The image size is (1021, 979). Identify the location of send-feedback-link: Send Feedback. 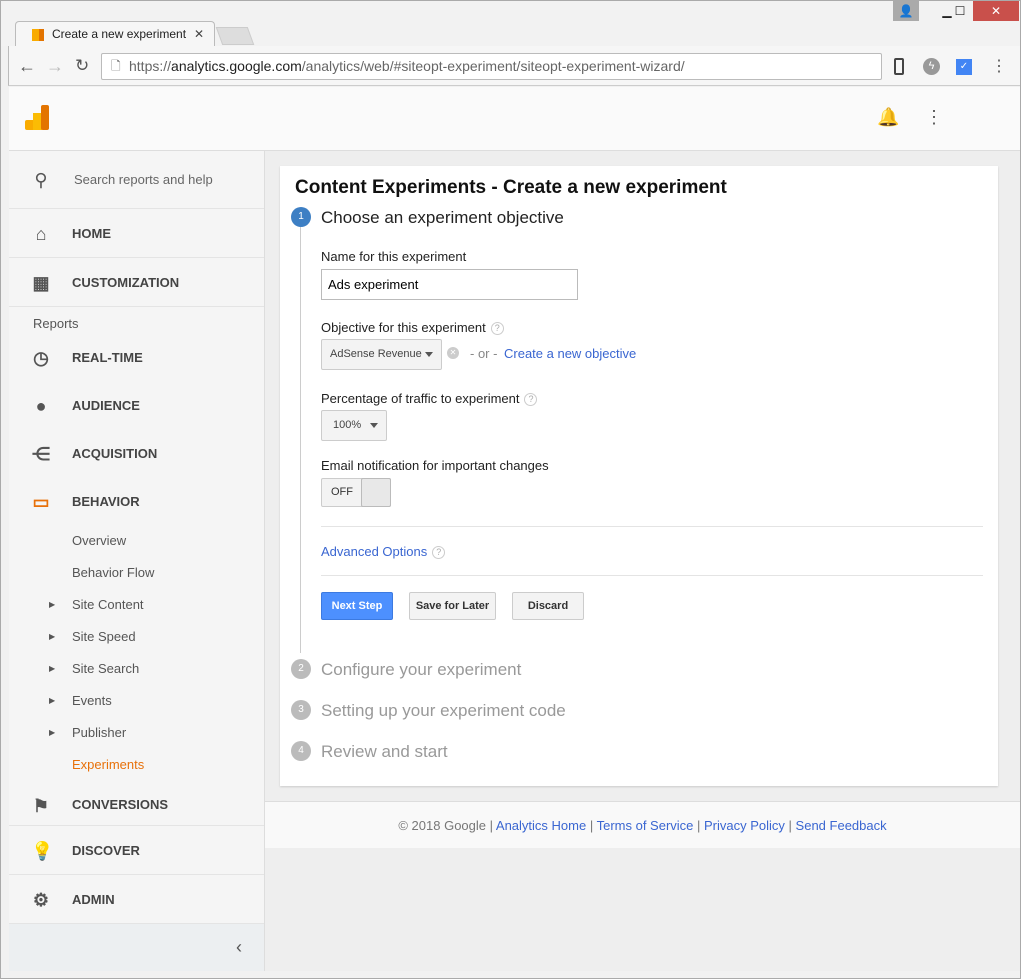
(841, 825).